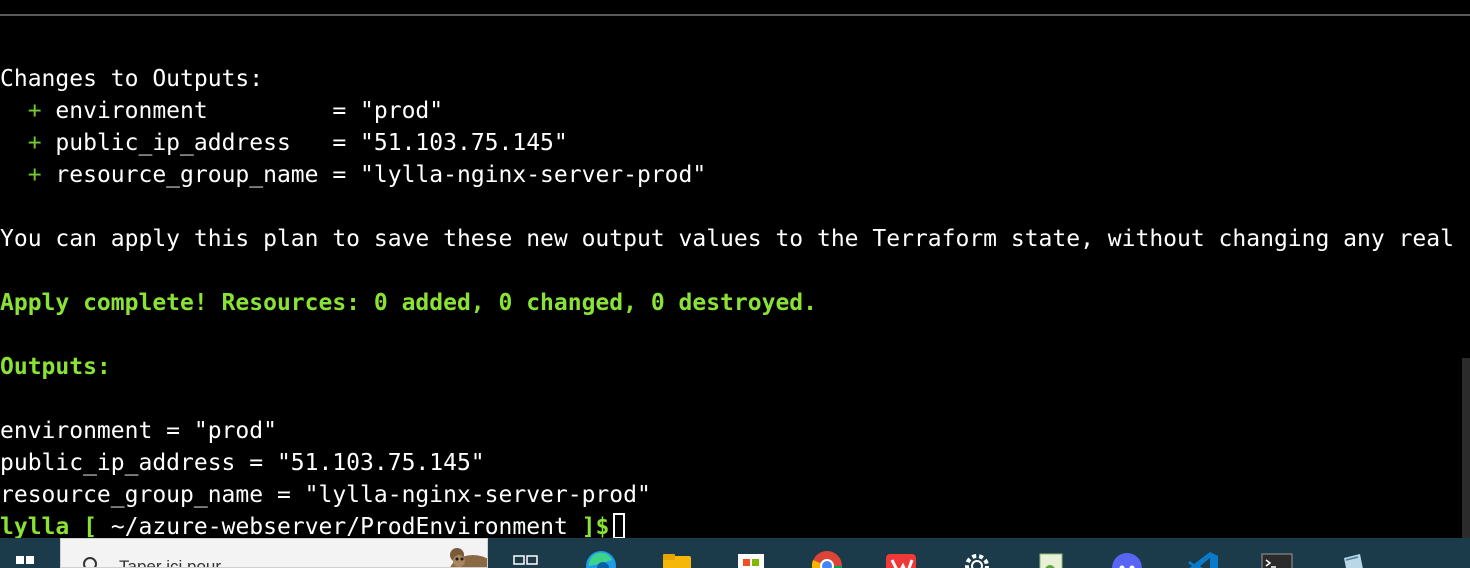 The image size is (1470, 568). What do you see at coordinates (170, 562) in the screenshot?
I see `search-placeholder: Taper ici pour` at bounding box center [170, 562].